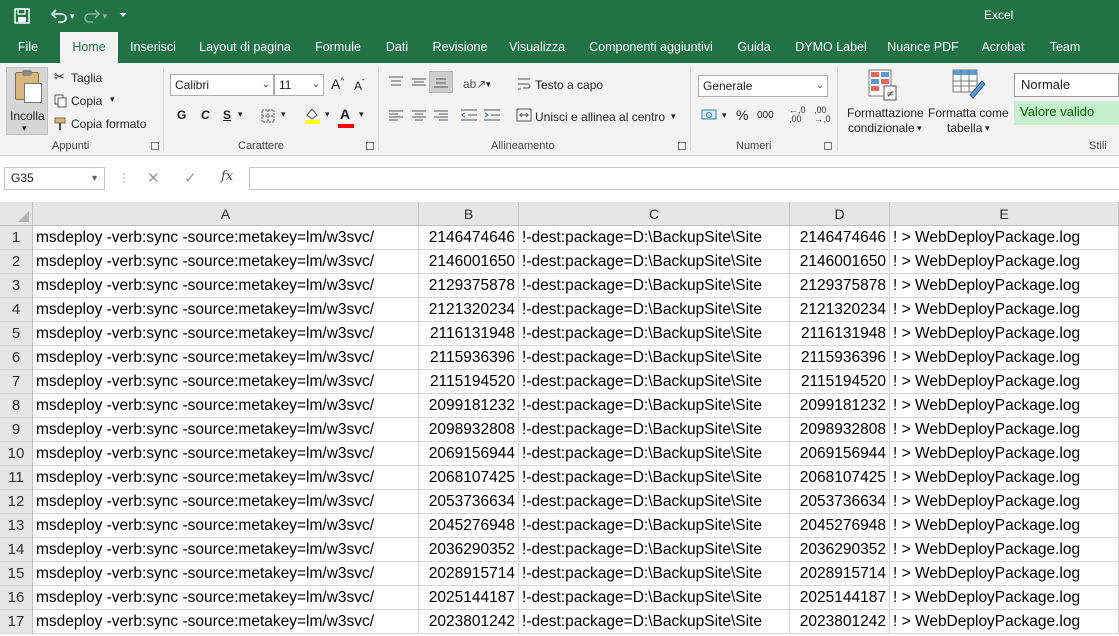 The width and height of the screenshot is (1119, 636). I want to click on align-center-icon, so click(419, 116).